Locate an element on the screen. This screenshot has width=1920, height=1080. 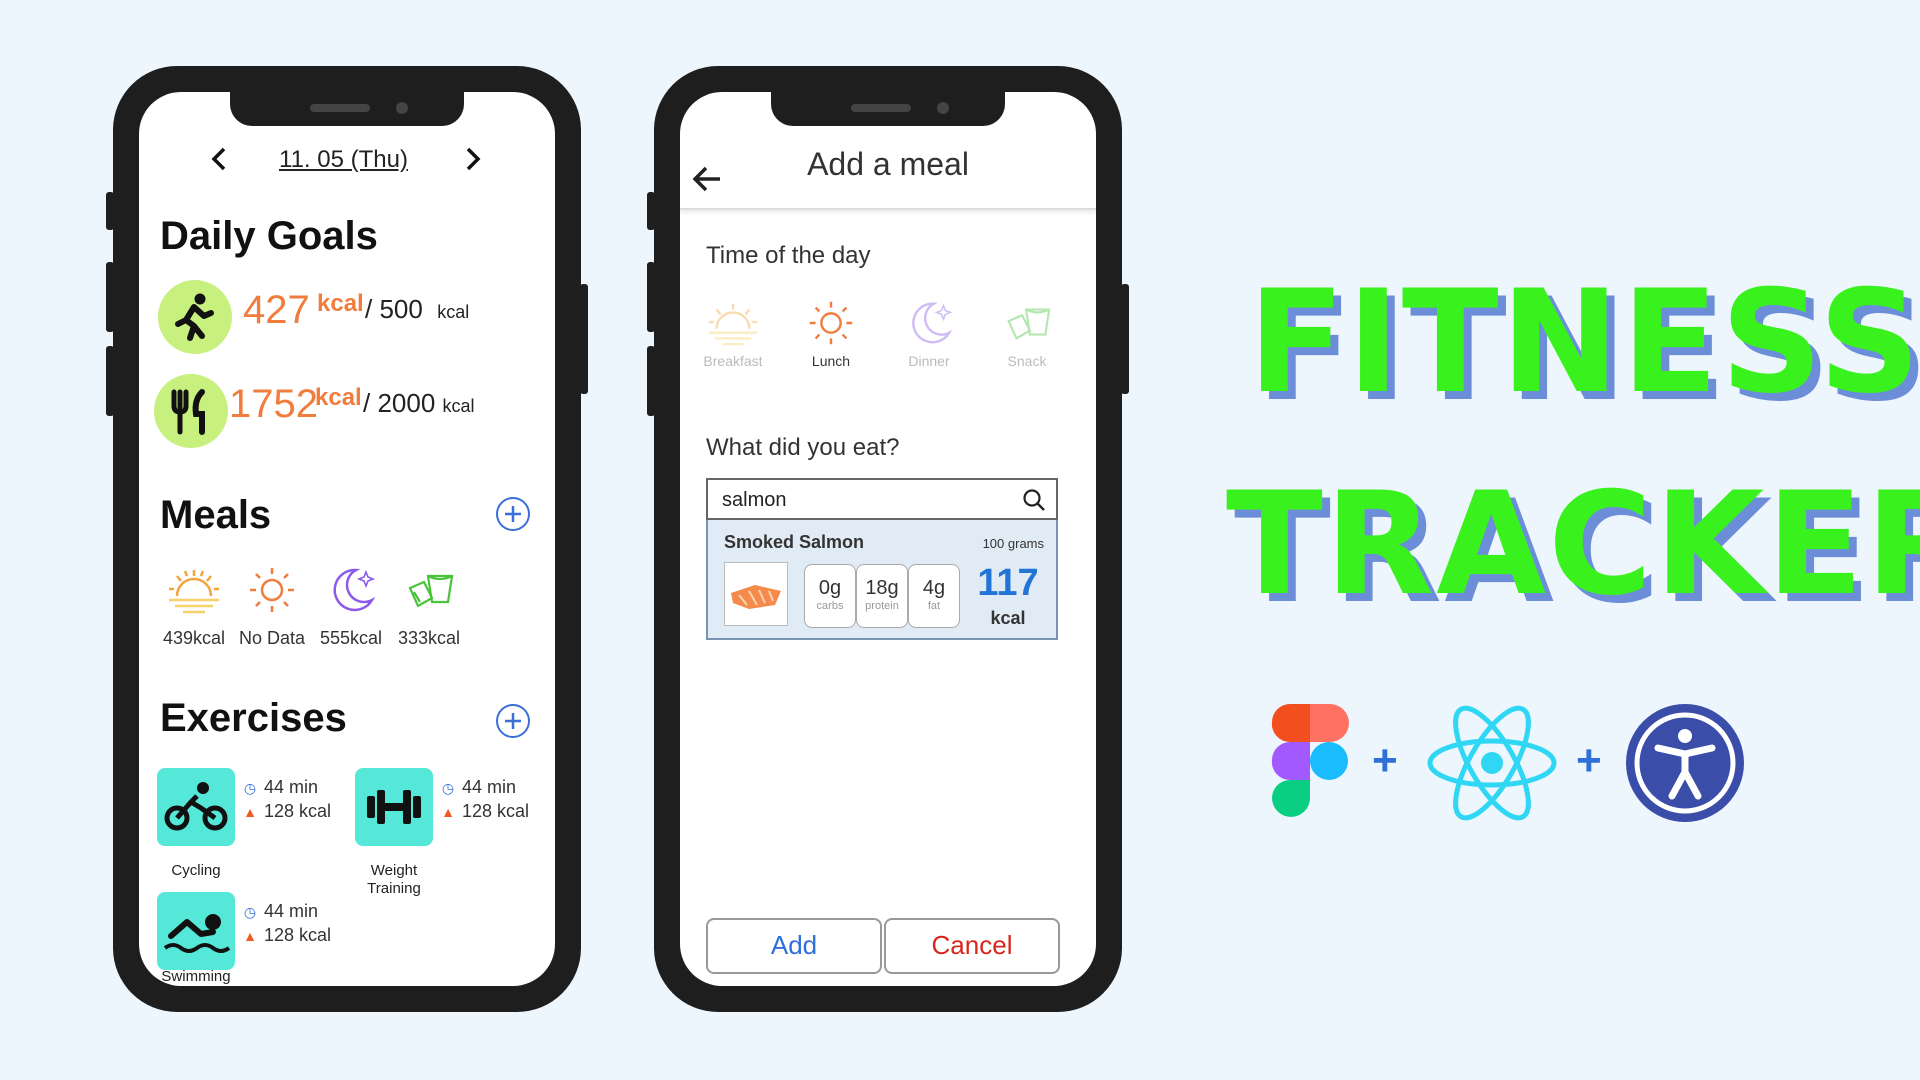
meal-breakfast: 439kcal is located at coordinates (194, 605).